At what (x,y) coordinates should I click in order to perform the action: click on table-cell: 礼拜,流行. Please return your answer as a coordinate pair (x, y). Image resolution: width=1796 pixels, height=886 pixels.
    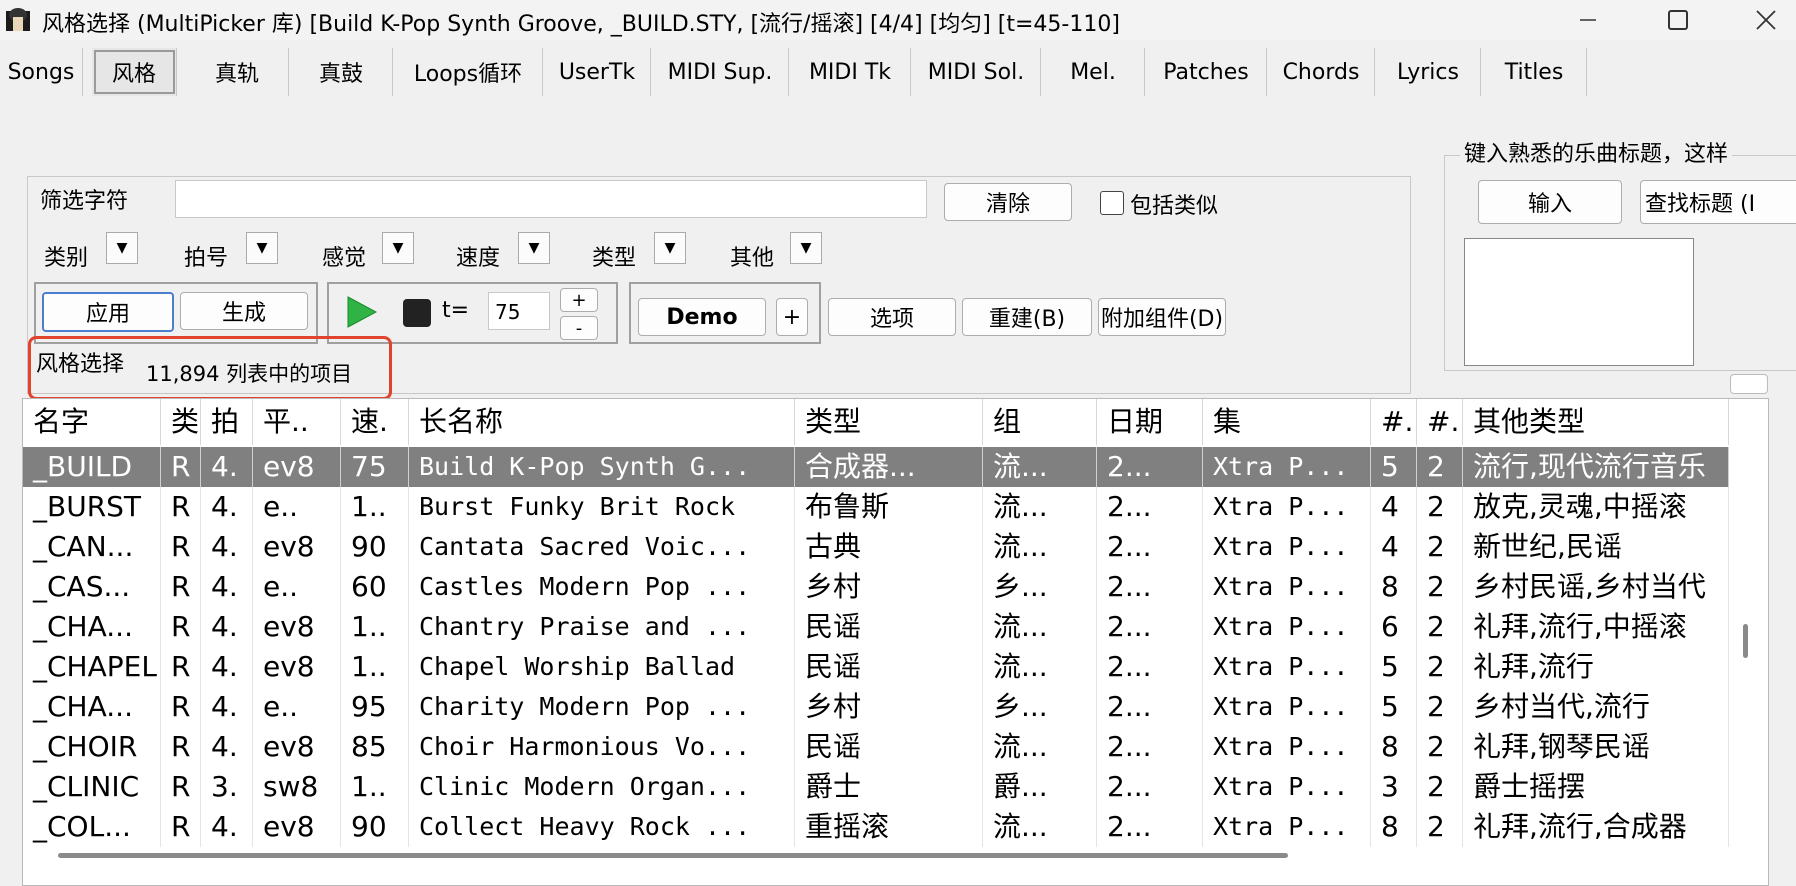
    Looking at the image, I should click on (1596, 667).